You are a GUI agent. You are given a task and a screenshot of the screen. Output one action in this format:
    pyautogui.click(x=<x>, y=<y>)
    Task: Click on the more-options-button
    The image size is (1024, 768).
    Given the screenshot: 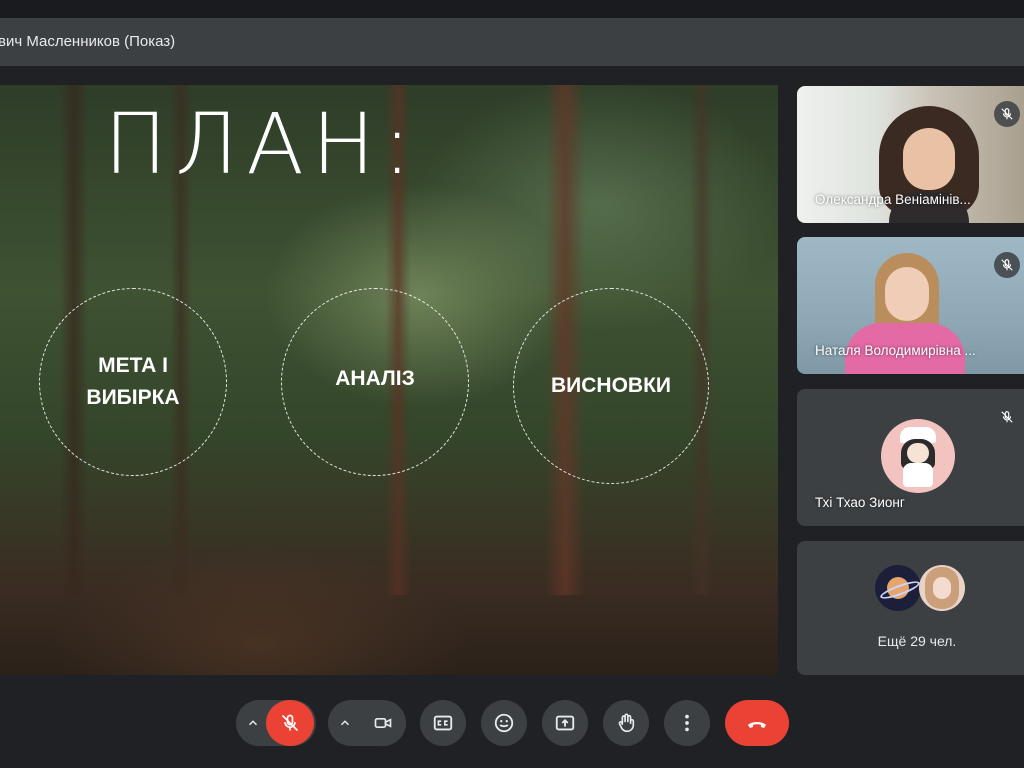 What is the action you would take?
    pyautogui.click(x=687, y=723)
    